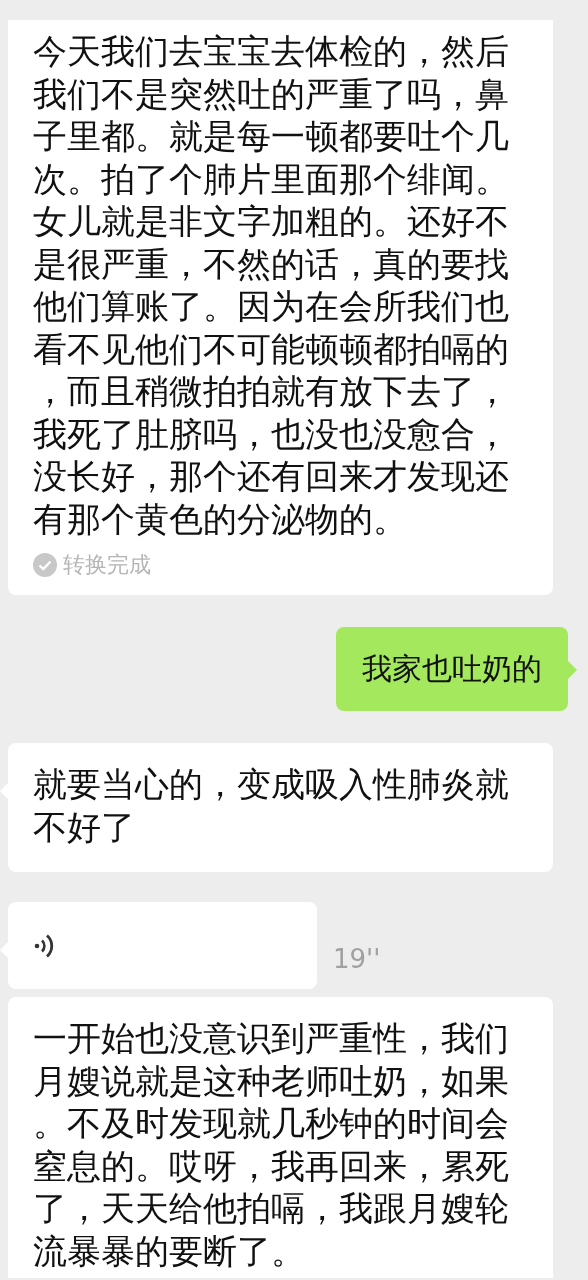  Describe the element at coordinates (271, 805) in the screenshot. I see `message-text: 就要当心的，变成吸入性肺炎就 不好了` at that location.